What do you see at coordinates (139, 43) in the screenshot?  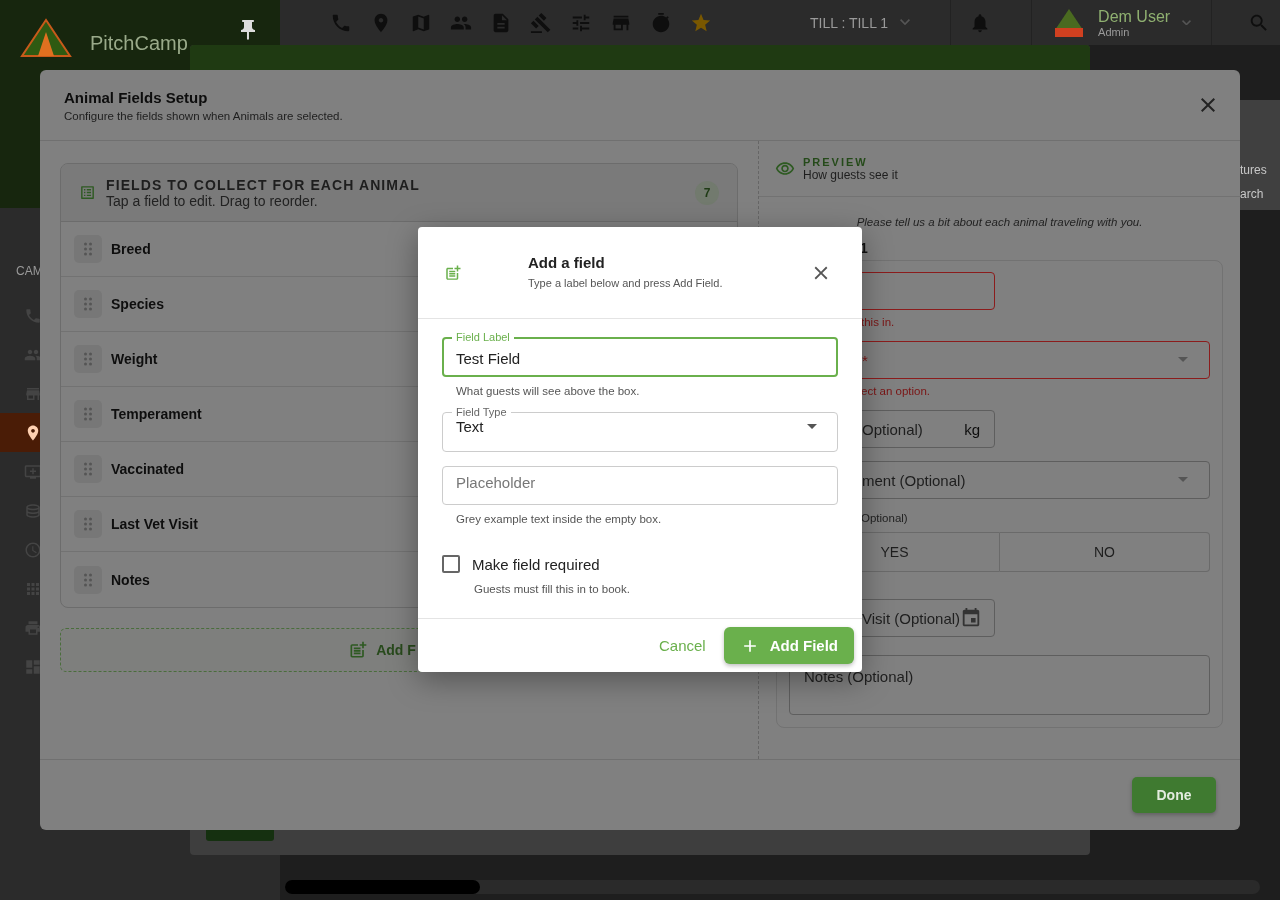 I see `brand-name: PitchCamp` at bounding box center [139, 43].